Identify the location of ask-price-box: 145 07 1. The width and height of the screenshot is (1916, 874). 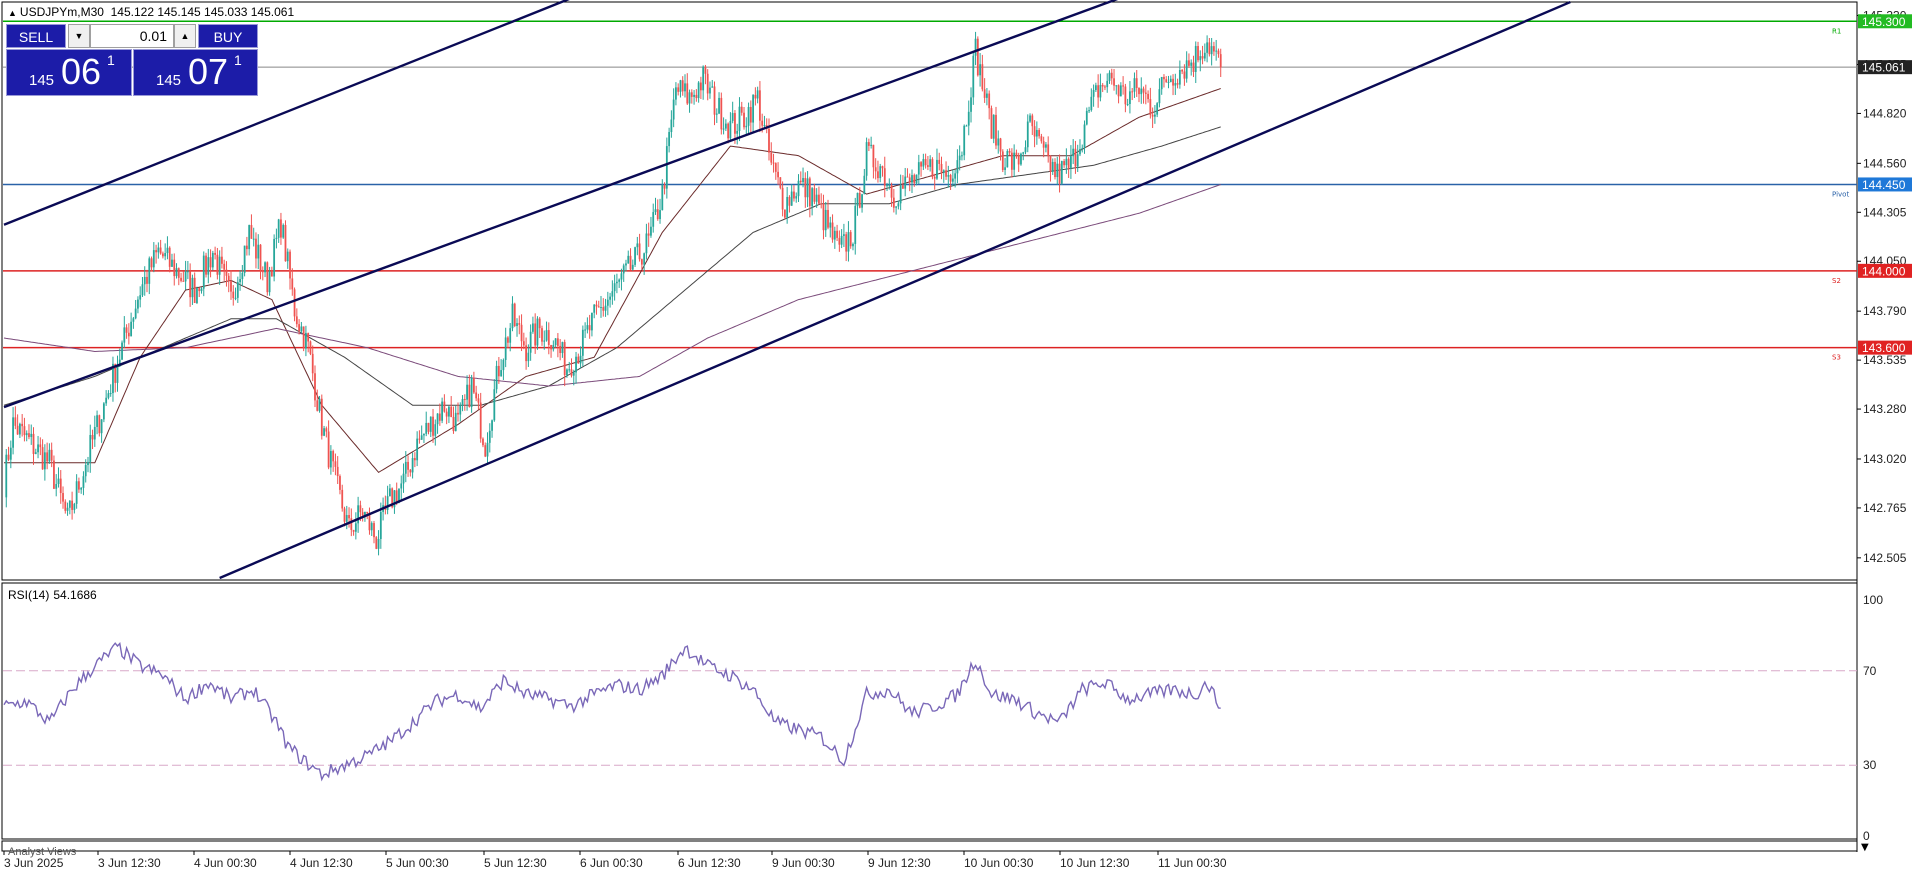
(195, 72).